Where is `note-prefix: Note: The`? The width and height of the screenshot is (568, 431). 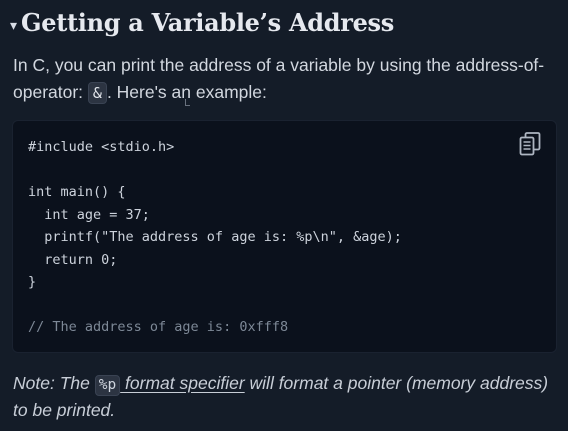 note-prefix: Note: The is located at coordinates (54, 383).